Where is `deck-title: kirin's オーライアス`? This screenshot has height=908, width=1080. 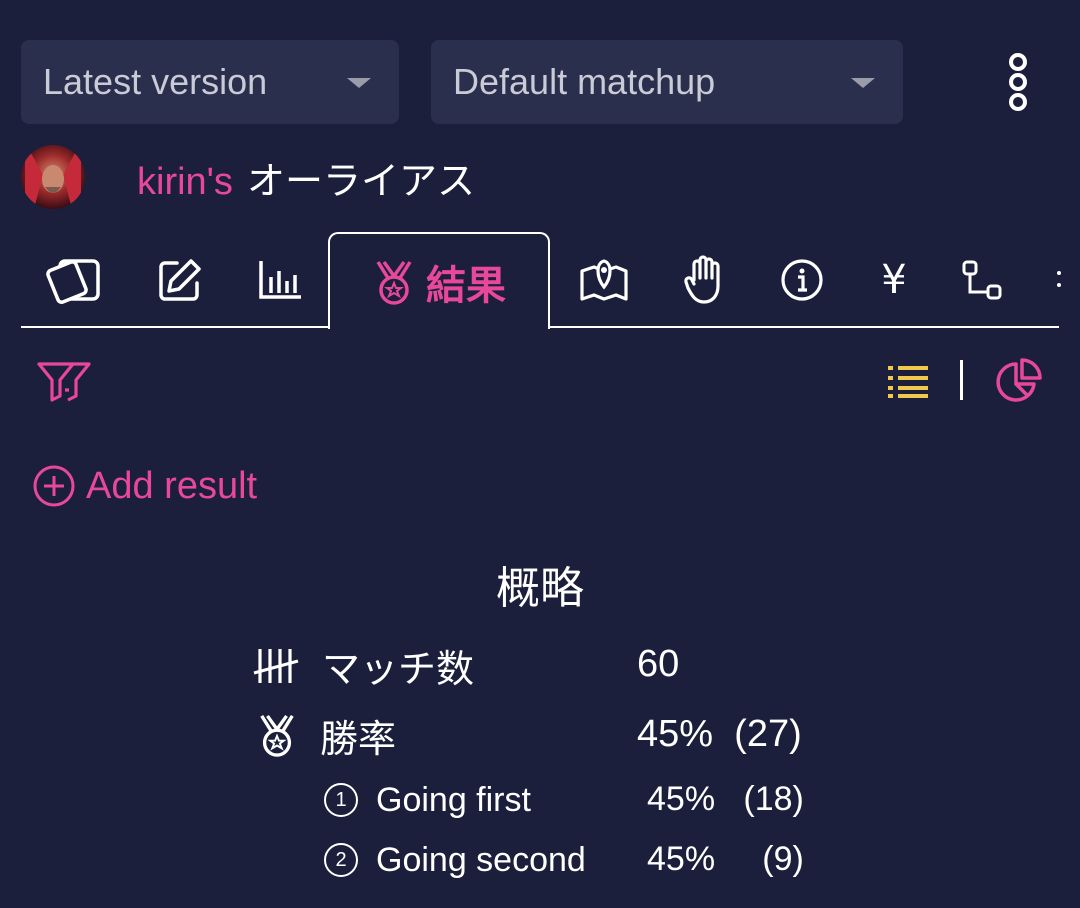
deck-title: kirin's オーライアス is located at coordinates (306, 177).